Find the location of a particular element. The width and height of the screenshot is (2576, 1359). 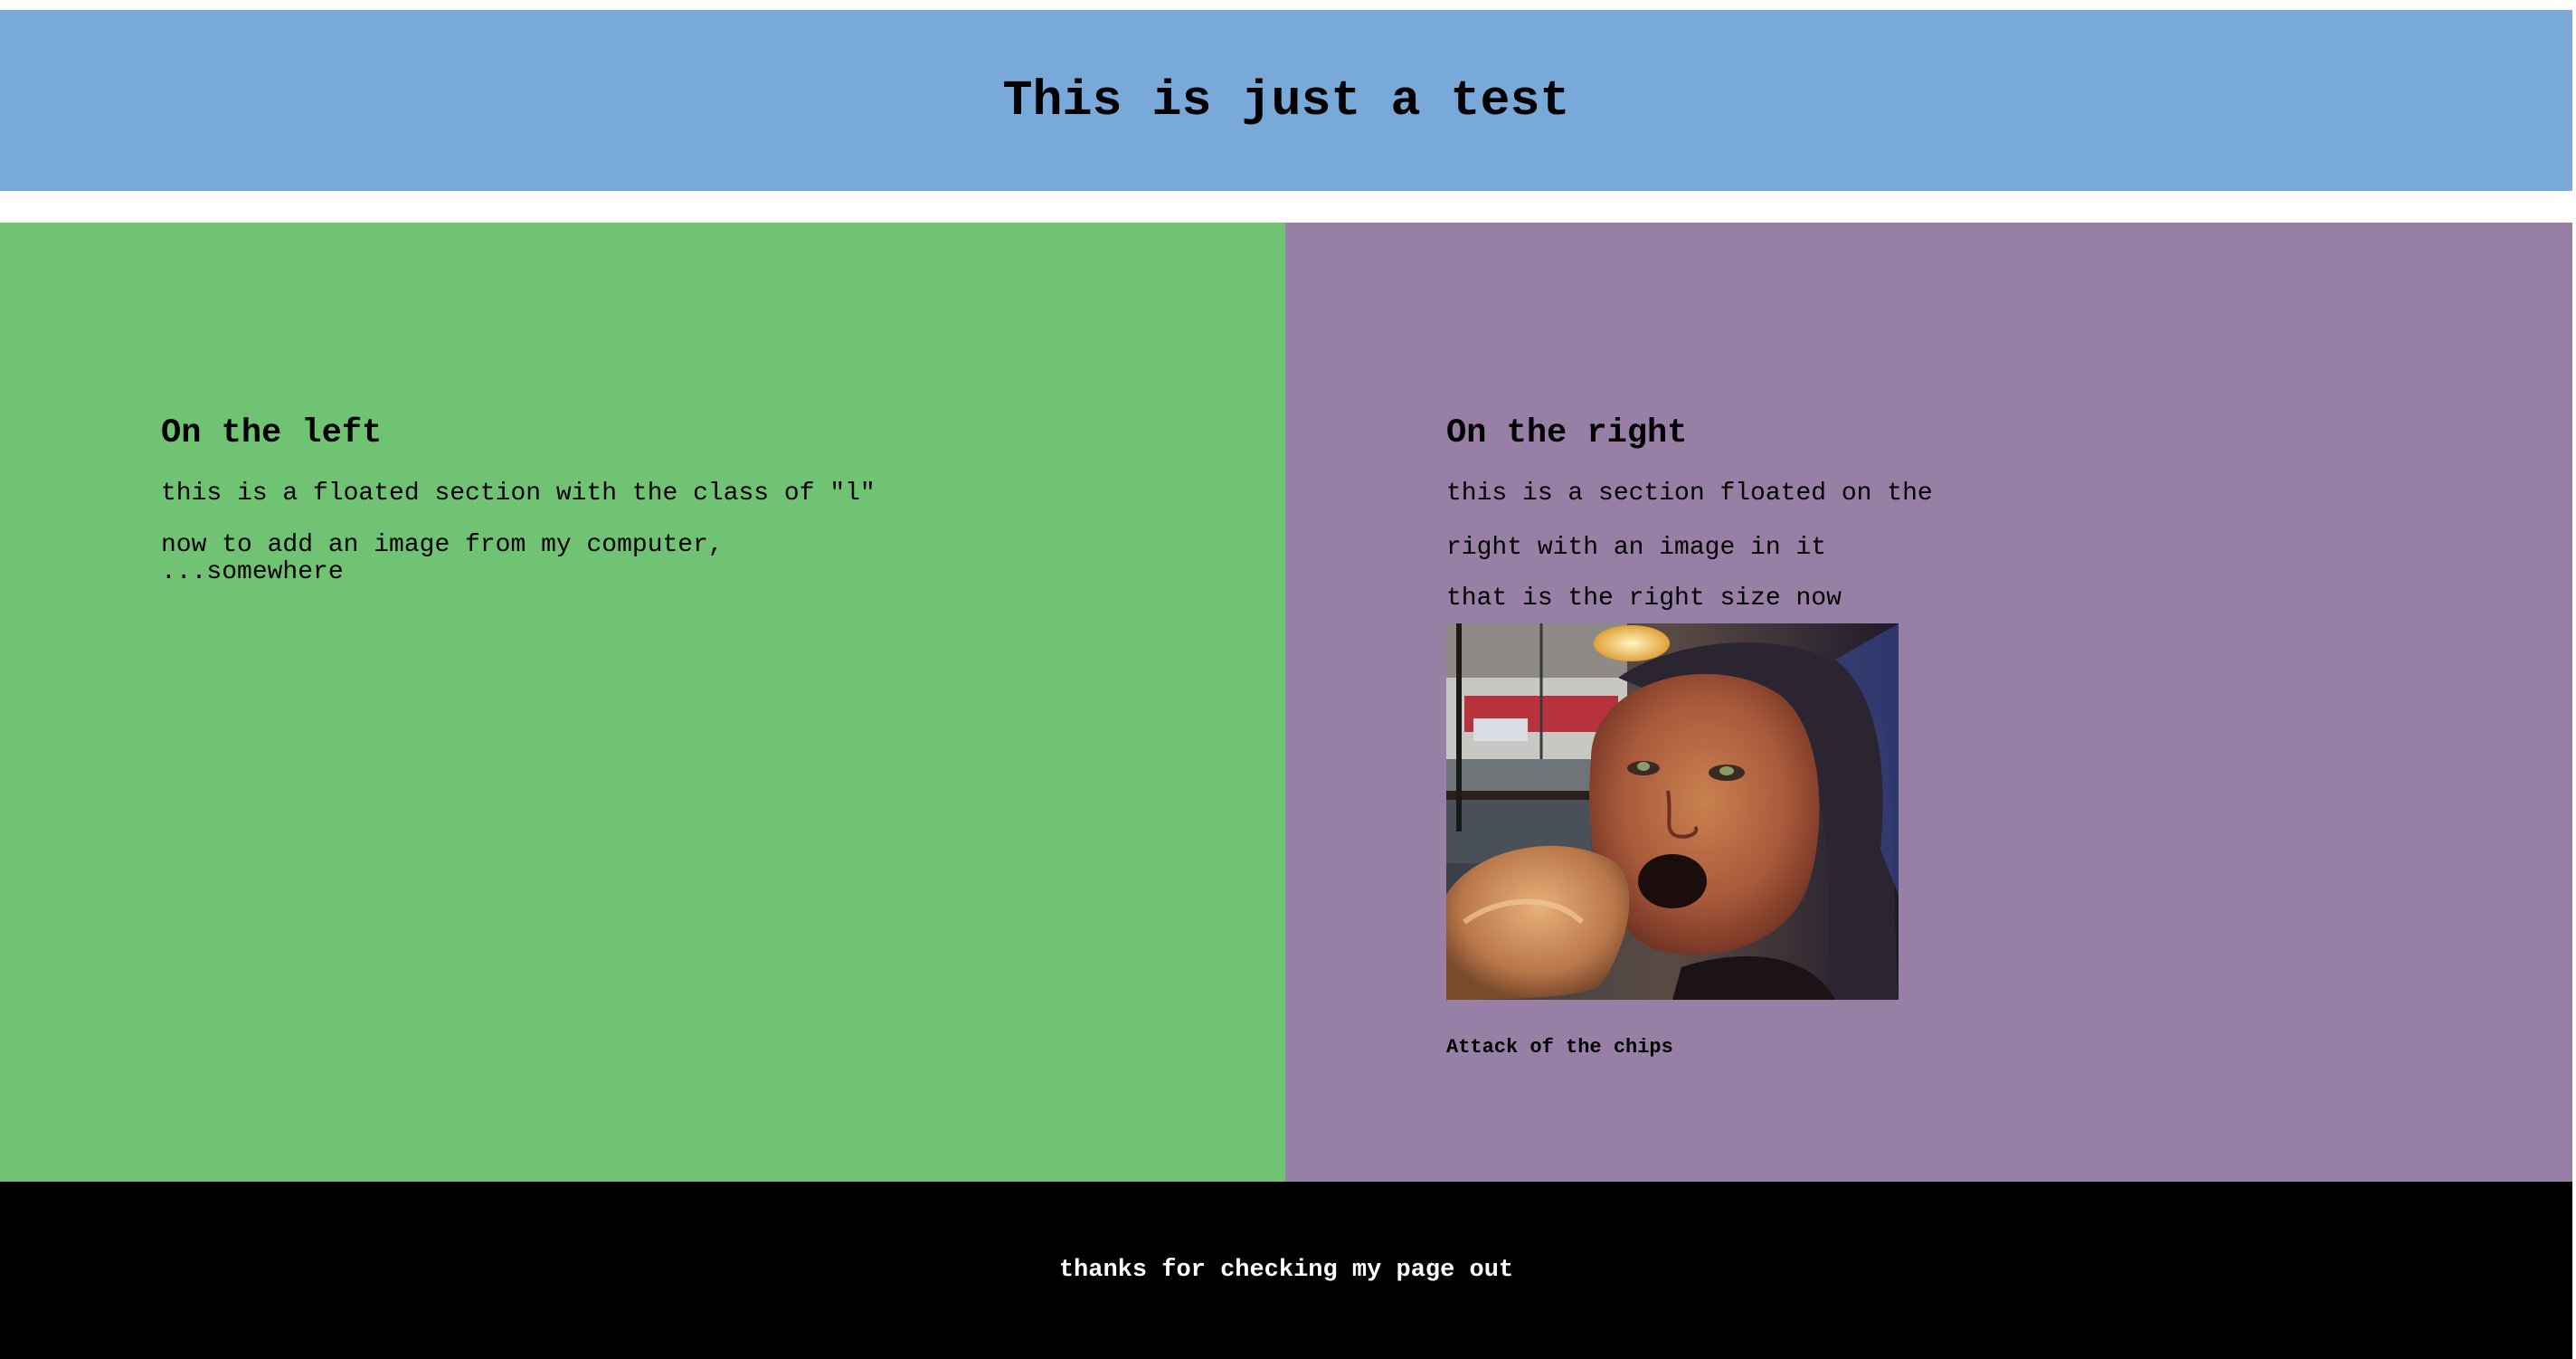

photo-caption: Attack of the chips is located at coordinates (1559, 1047).